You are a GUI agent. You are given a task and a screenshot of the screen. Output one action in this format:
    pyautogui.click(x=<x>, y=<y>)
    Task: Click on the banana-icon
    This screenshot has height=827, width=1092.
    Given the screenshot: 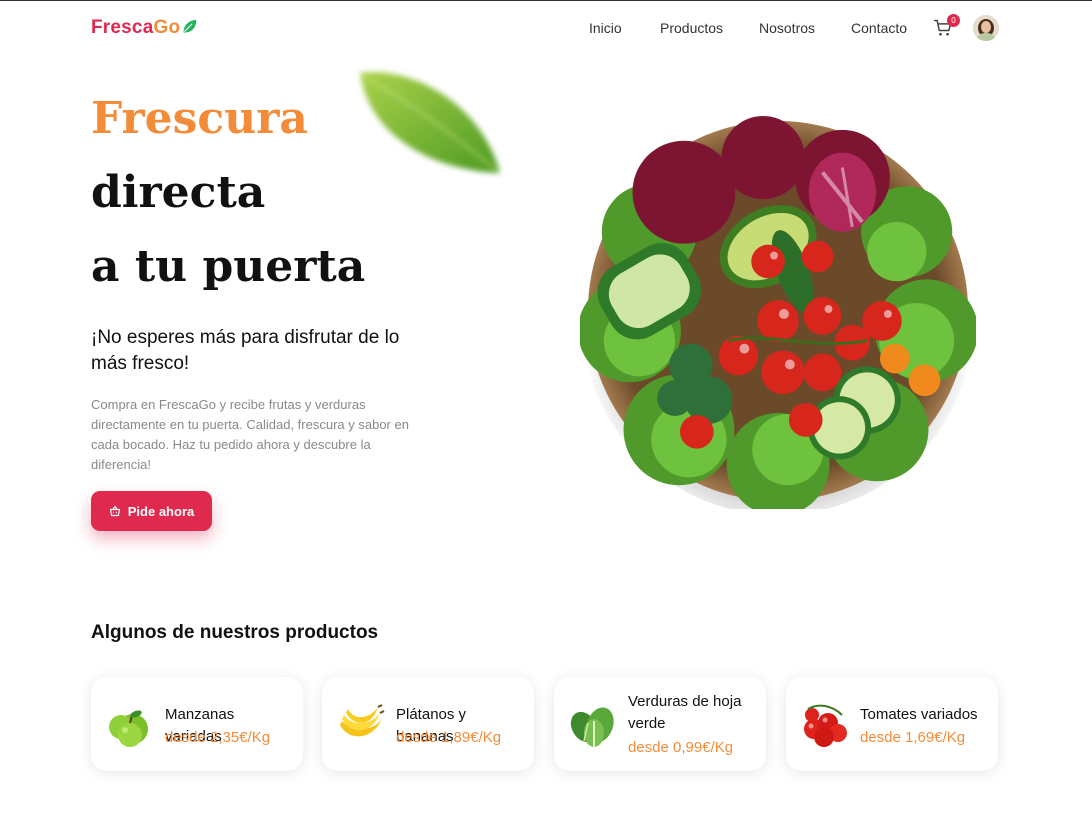 What is the action you would take?
    pyautogui.click(x=362, y=720)
    